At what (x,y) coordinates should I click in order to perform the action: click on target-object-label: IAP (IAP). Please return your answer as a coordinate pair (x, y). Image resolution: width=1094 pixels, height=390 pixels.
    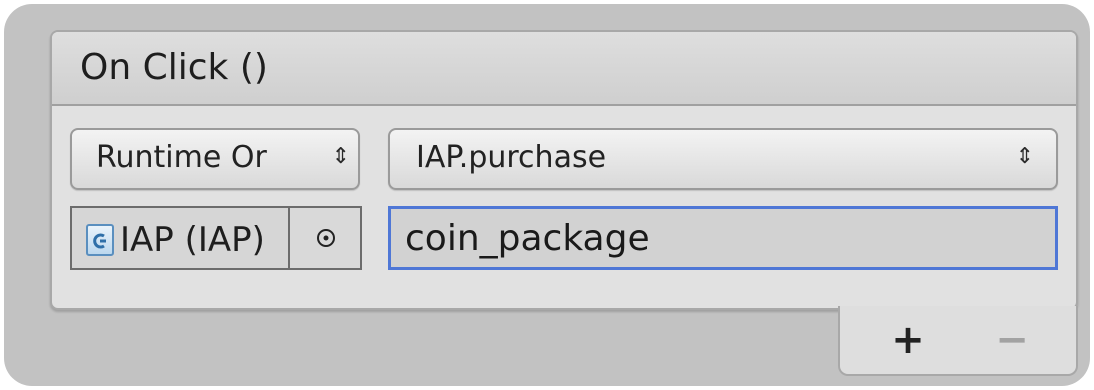
    Looking at the image, I should click on (192, 240).